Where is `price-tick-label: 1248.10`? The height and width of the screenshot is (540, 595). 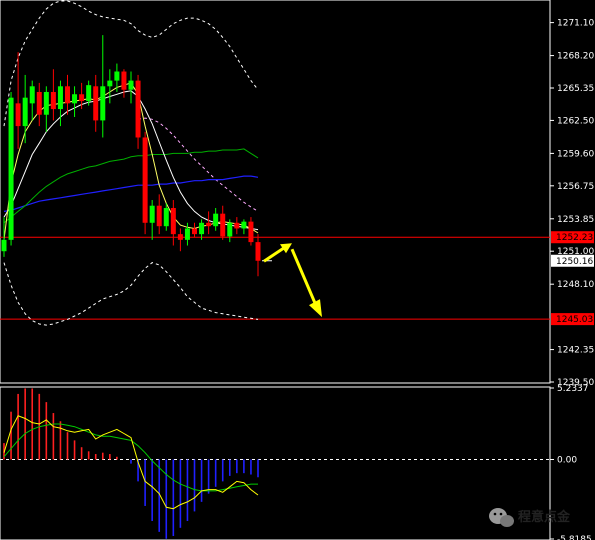
price-tick-label: 1248.10 is located at coordinates (575, 285).